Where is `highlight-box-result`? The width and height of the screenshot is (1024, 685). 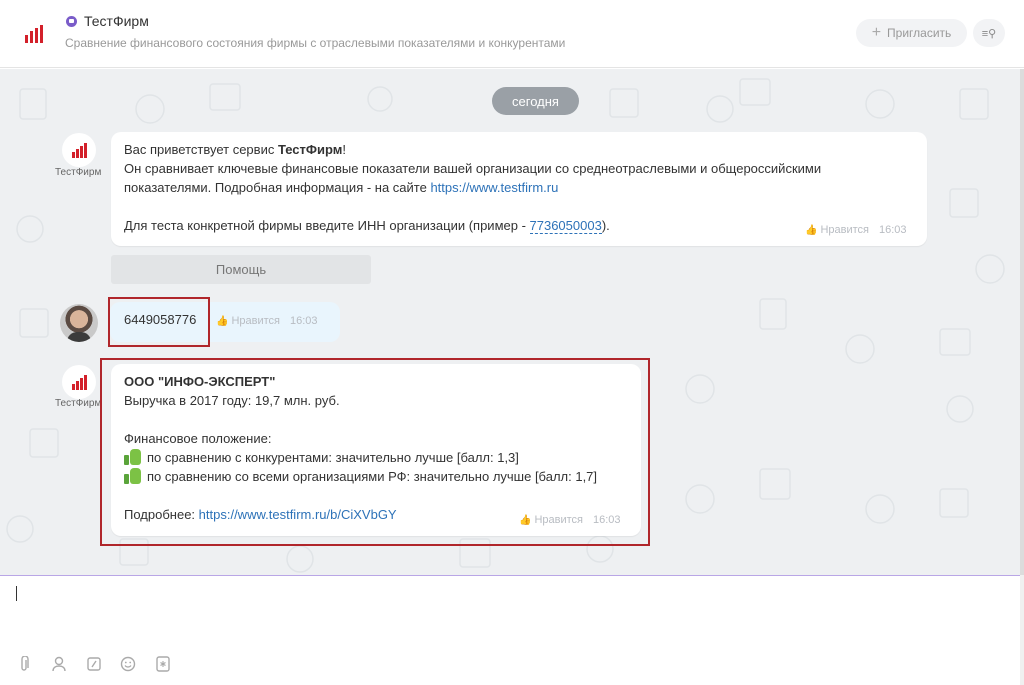
highlight-box-result is located at coordinates (375, 452).